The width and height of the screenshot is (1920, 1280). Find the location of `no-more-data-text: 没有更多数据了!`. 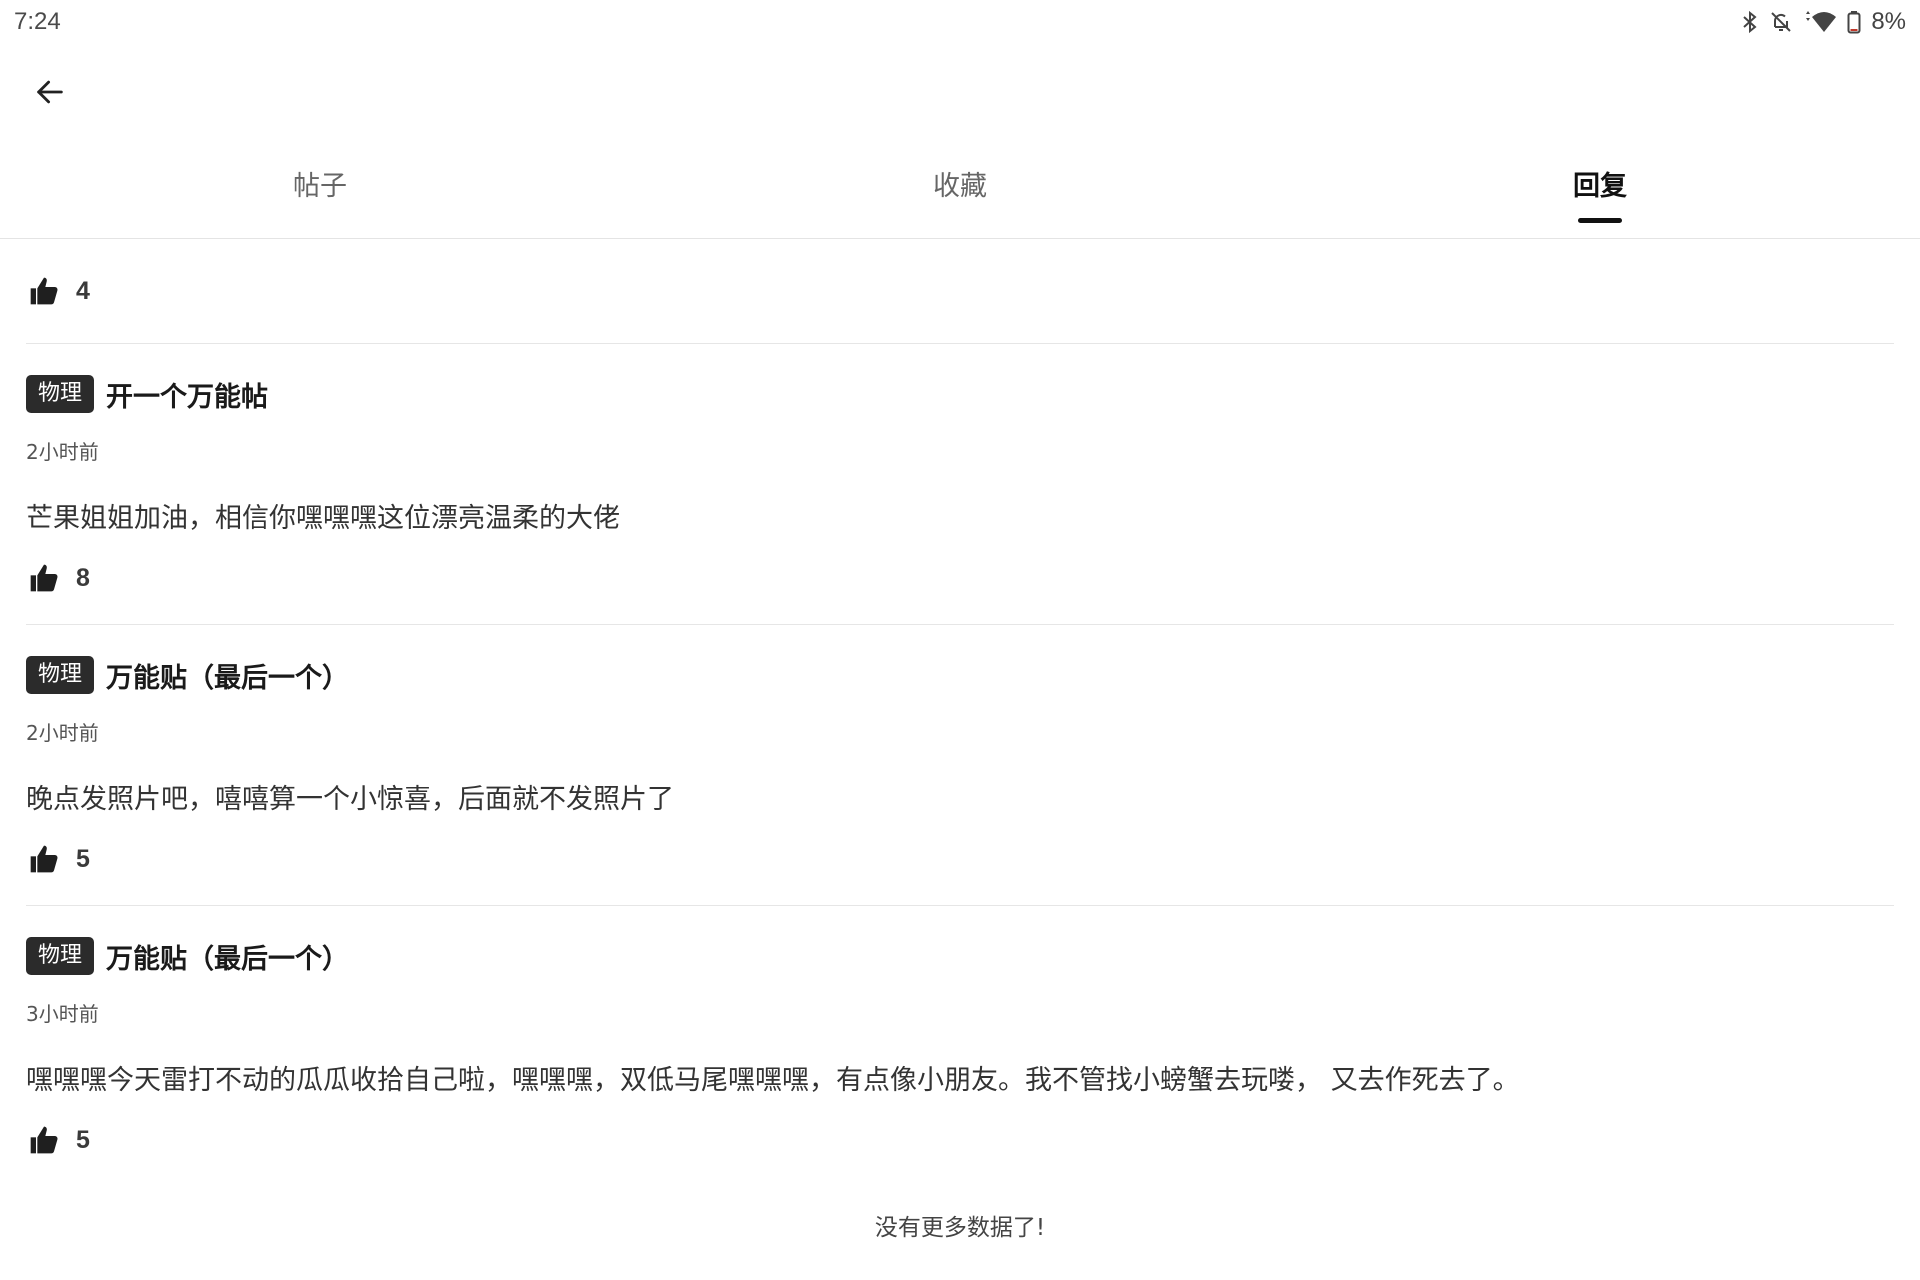

no-more-data-text: 没有更多数据了! is located at coordinates (960, 1228).